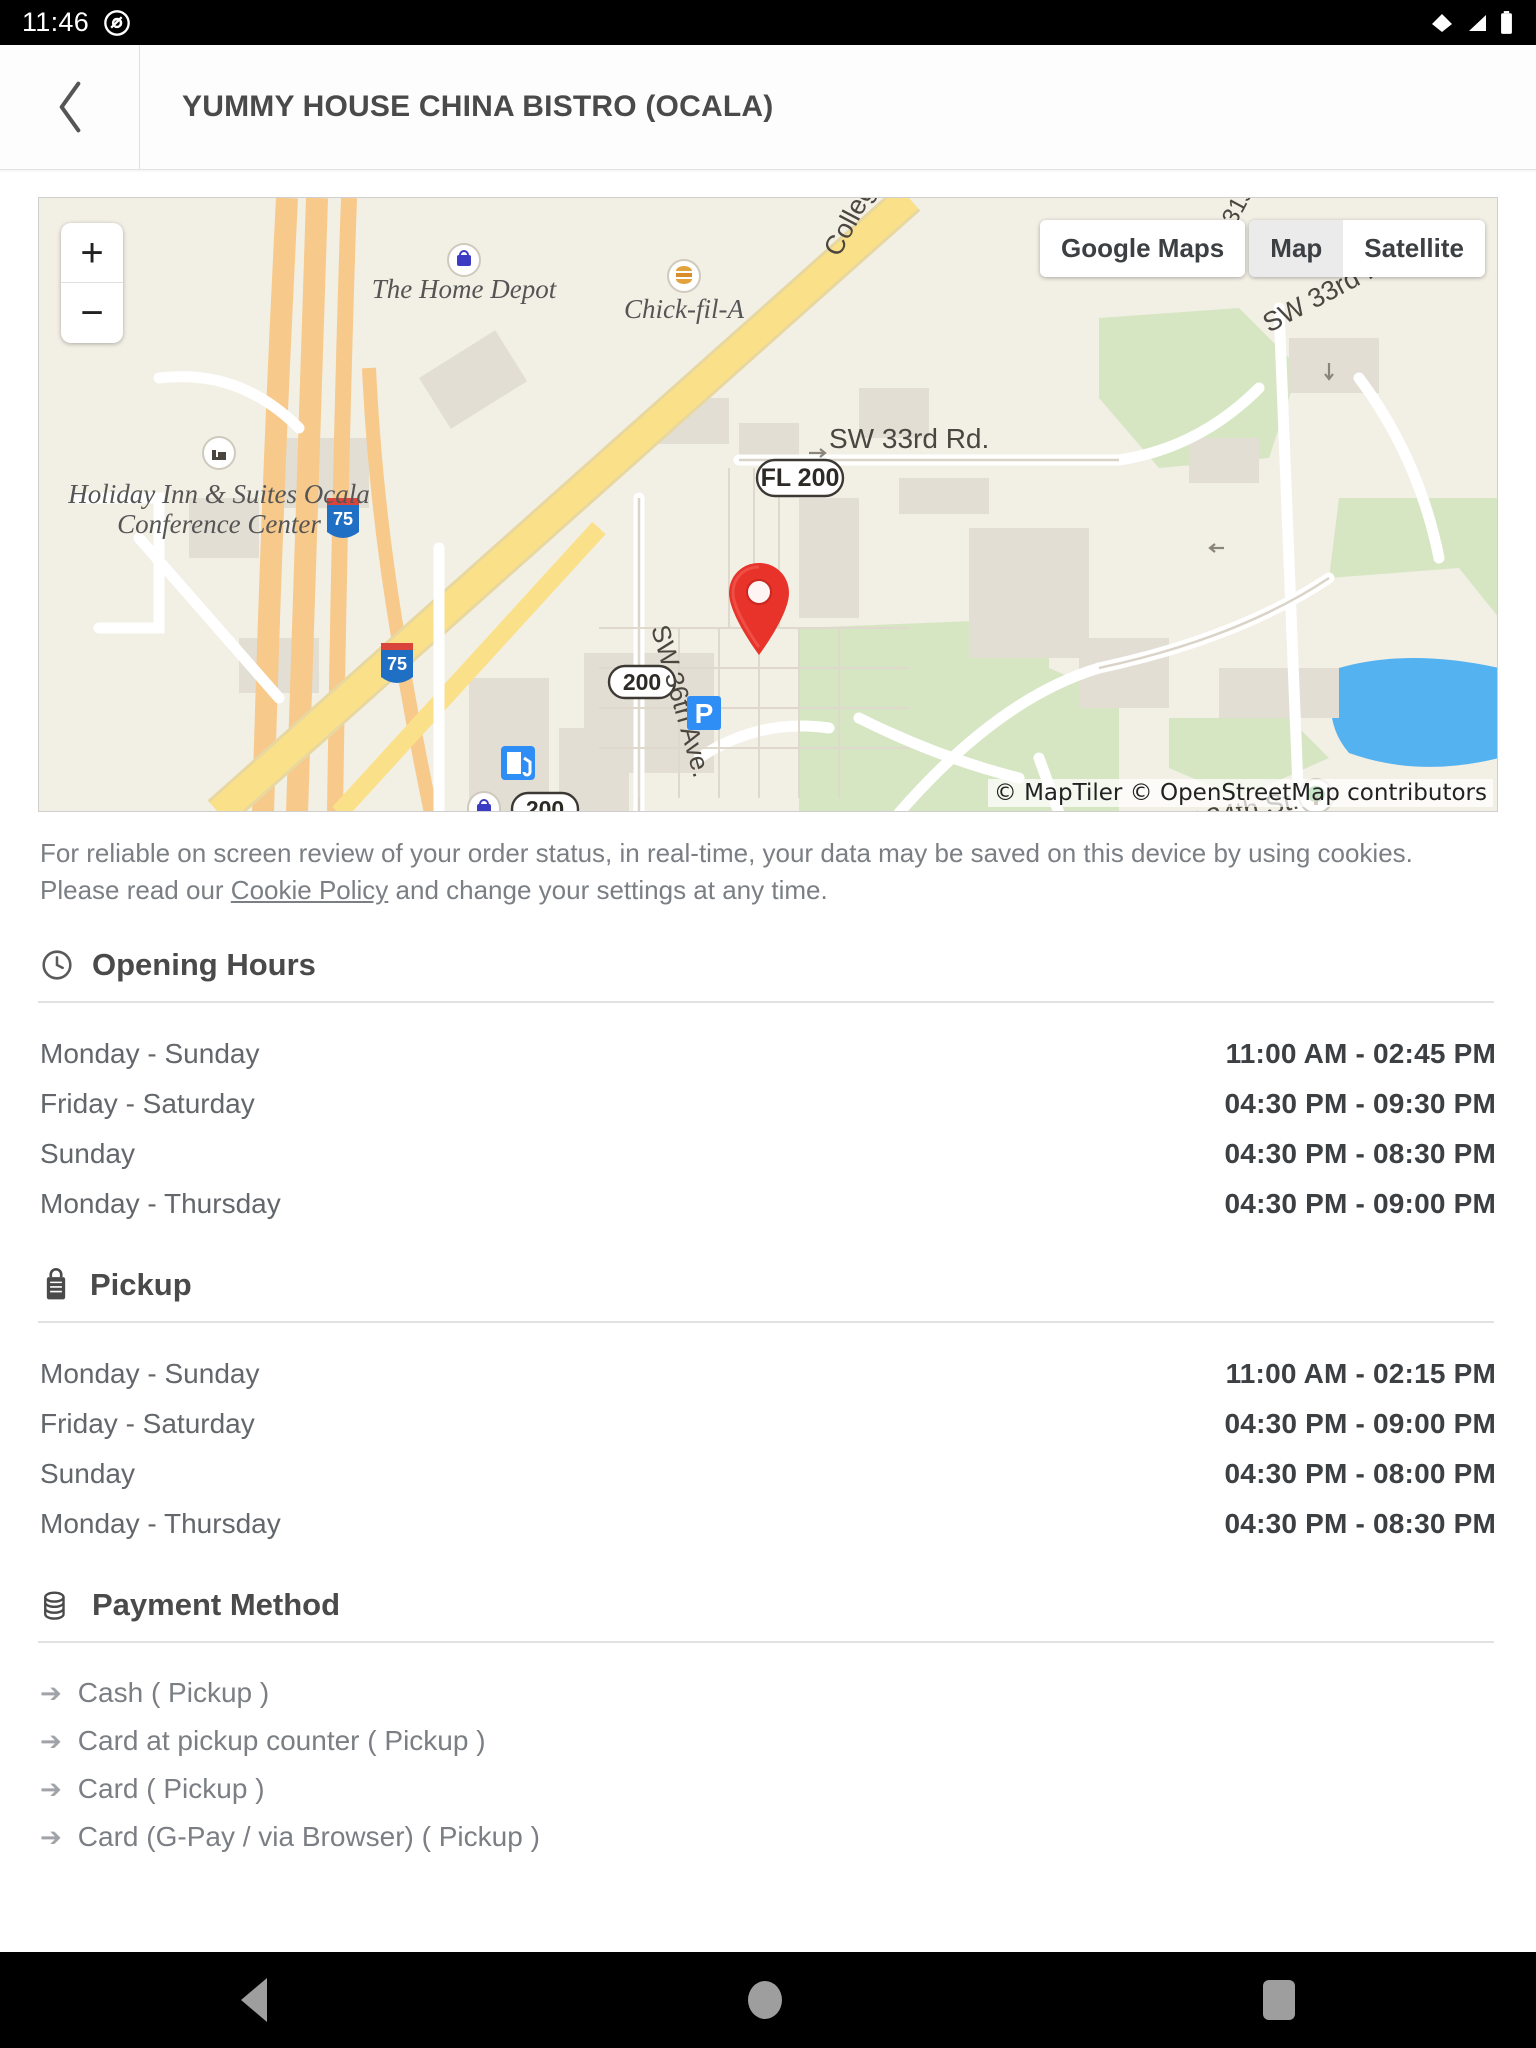 This screenshot has height=2048, width=1536. What do you see at coordinates (253, 2000) in the screenshot?
I see `back-triangle-icon` at bounding box center [253, 2000].